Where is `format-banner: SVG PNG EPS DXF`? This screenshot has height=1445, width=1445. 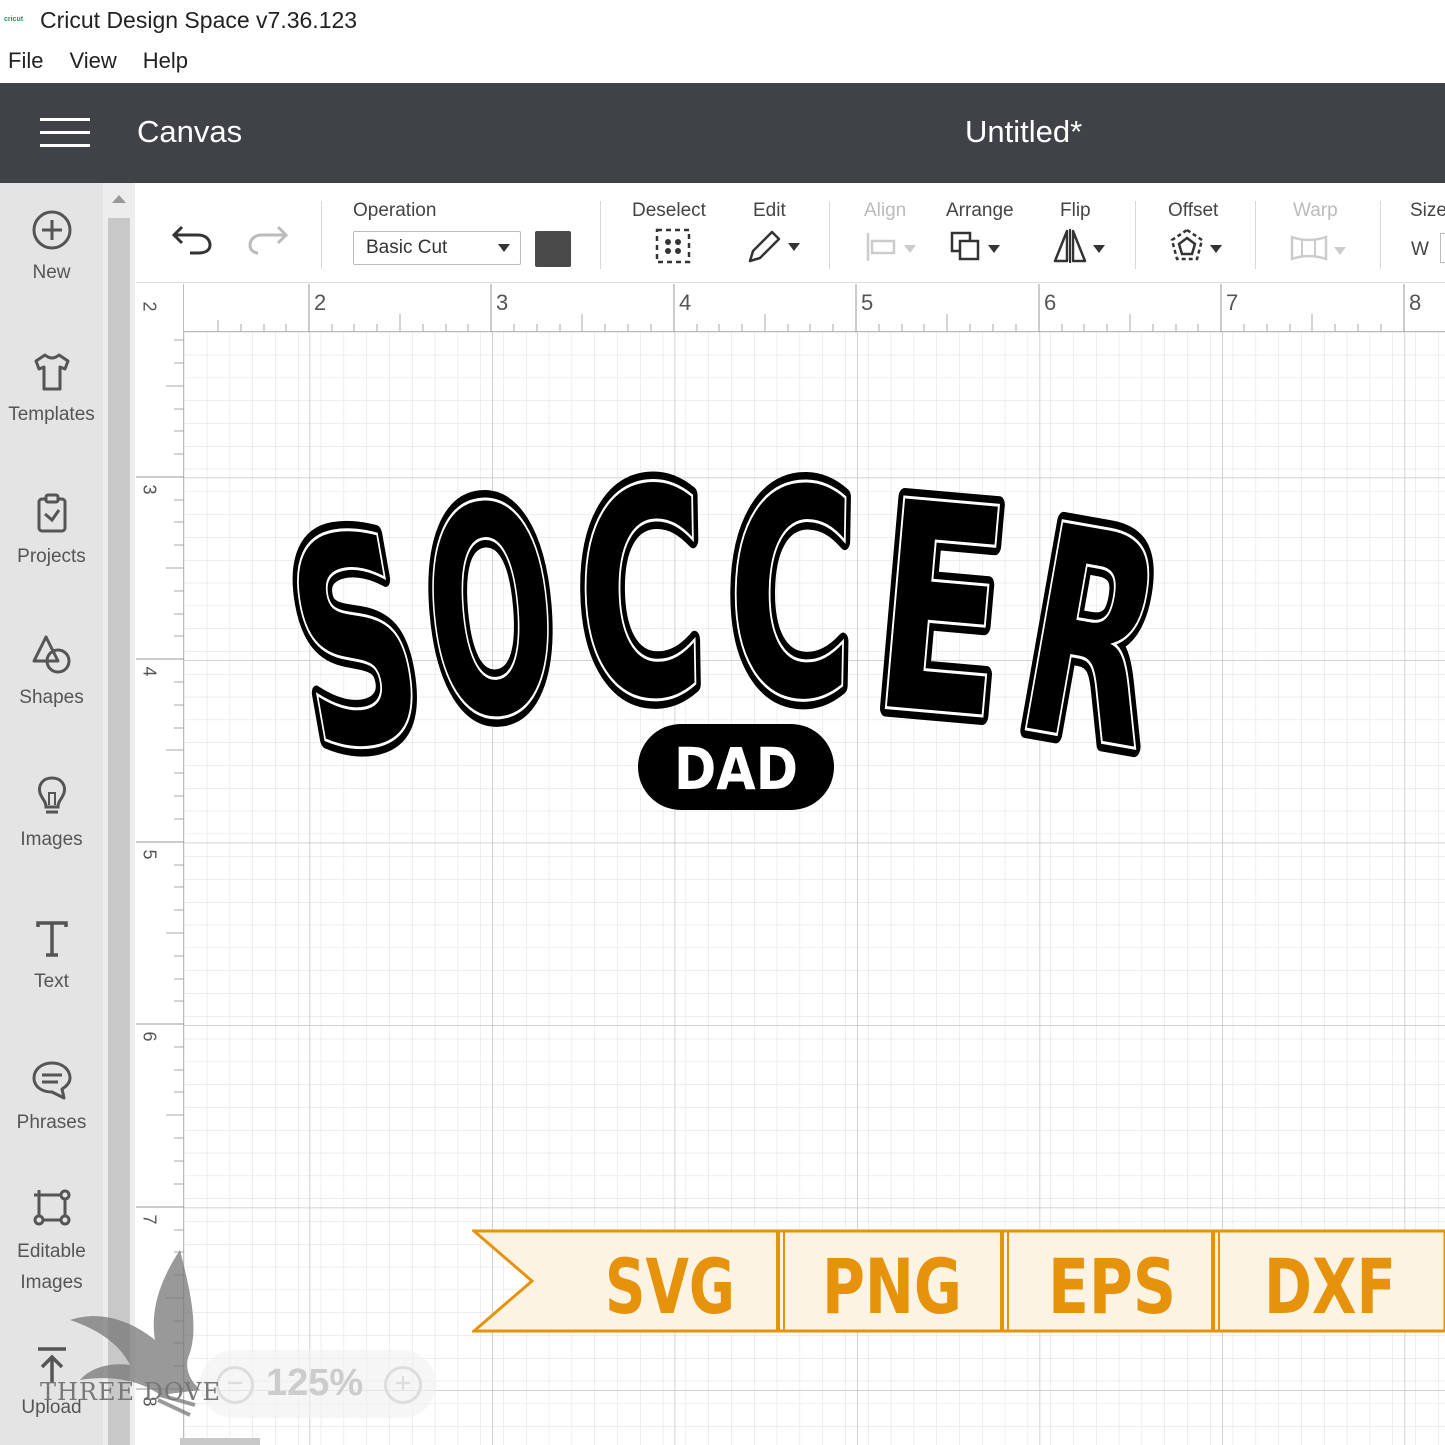
format-banner: SVG PNG EPS DXF is located at coordinates (958, 1281).